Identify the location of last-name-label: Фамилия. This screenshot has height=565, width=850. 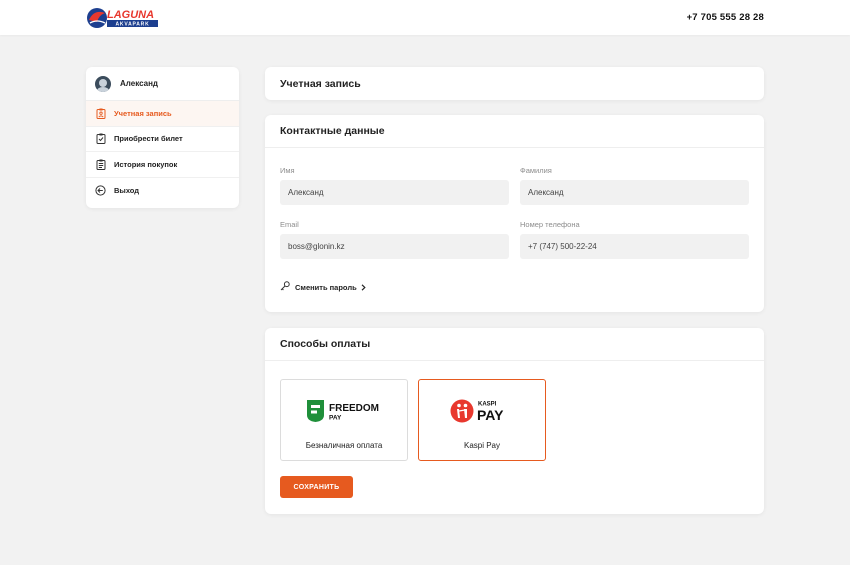
(536, 170).